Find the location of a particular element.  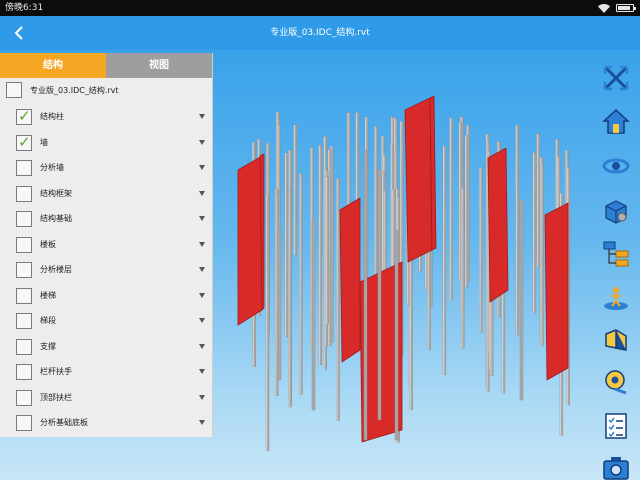

camera-icon is located at coordinates (616, 467).